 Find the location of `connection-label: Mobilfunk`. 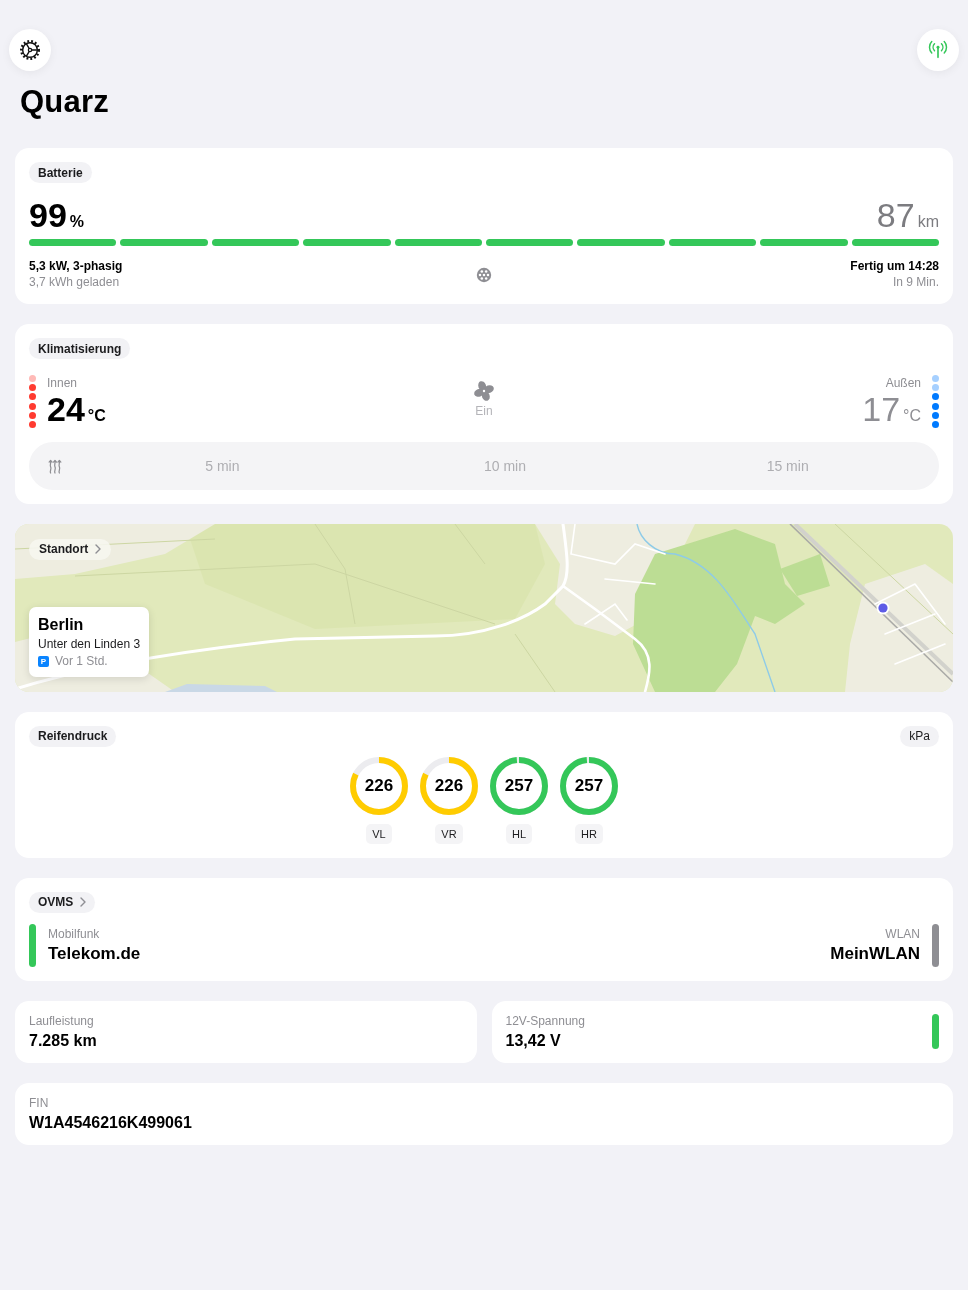

connection-label: Mobilfunk is located at coordinates (74, 934).